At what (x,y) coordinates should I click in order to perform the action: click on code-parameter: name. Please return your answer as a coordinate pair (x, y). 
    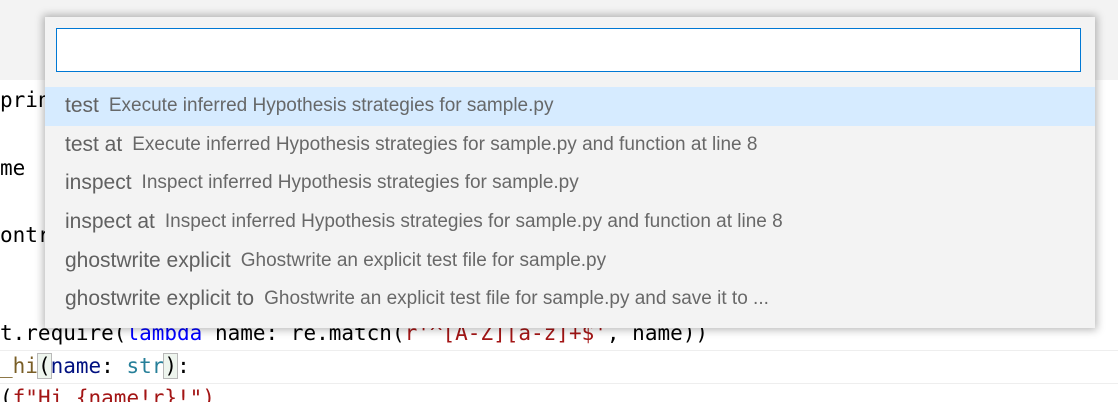
    Looking at the image, I should click on (76, 366).